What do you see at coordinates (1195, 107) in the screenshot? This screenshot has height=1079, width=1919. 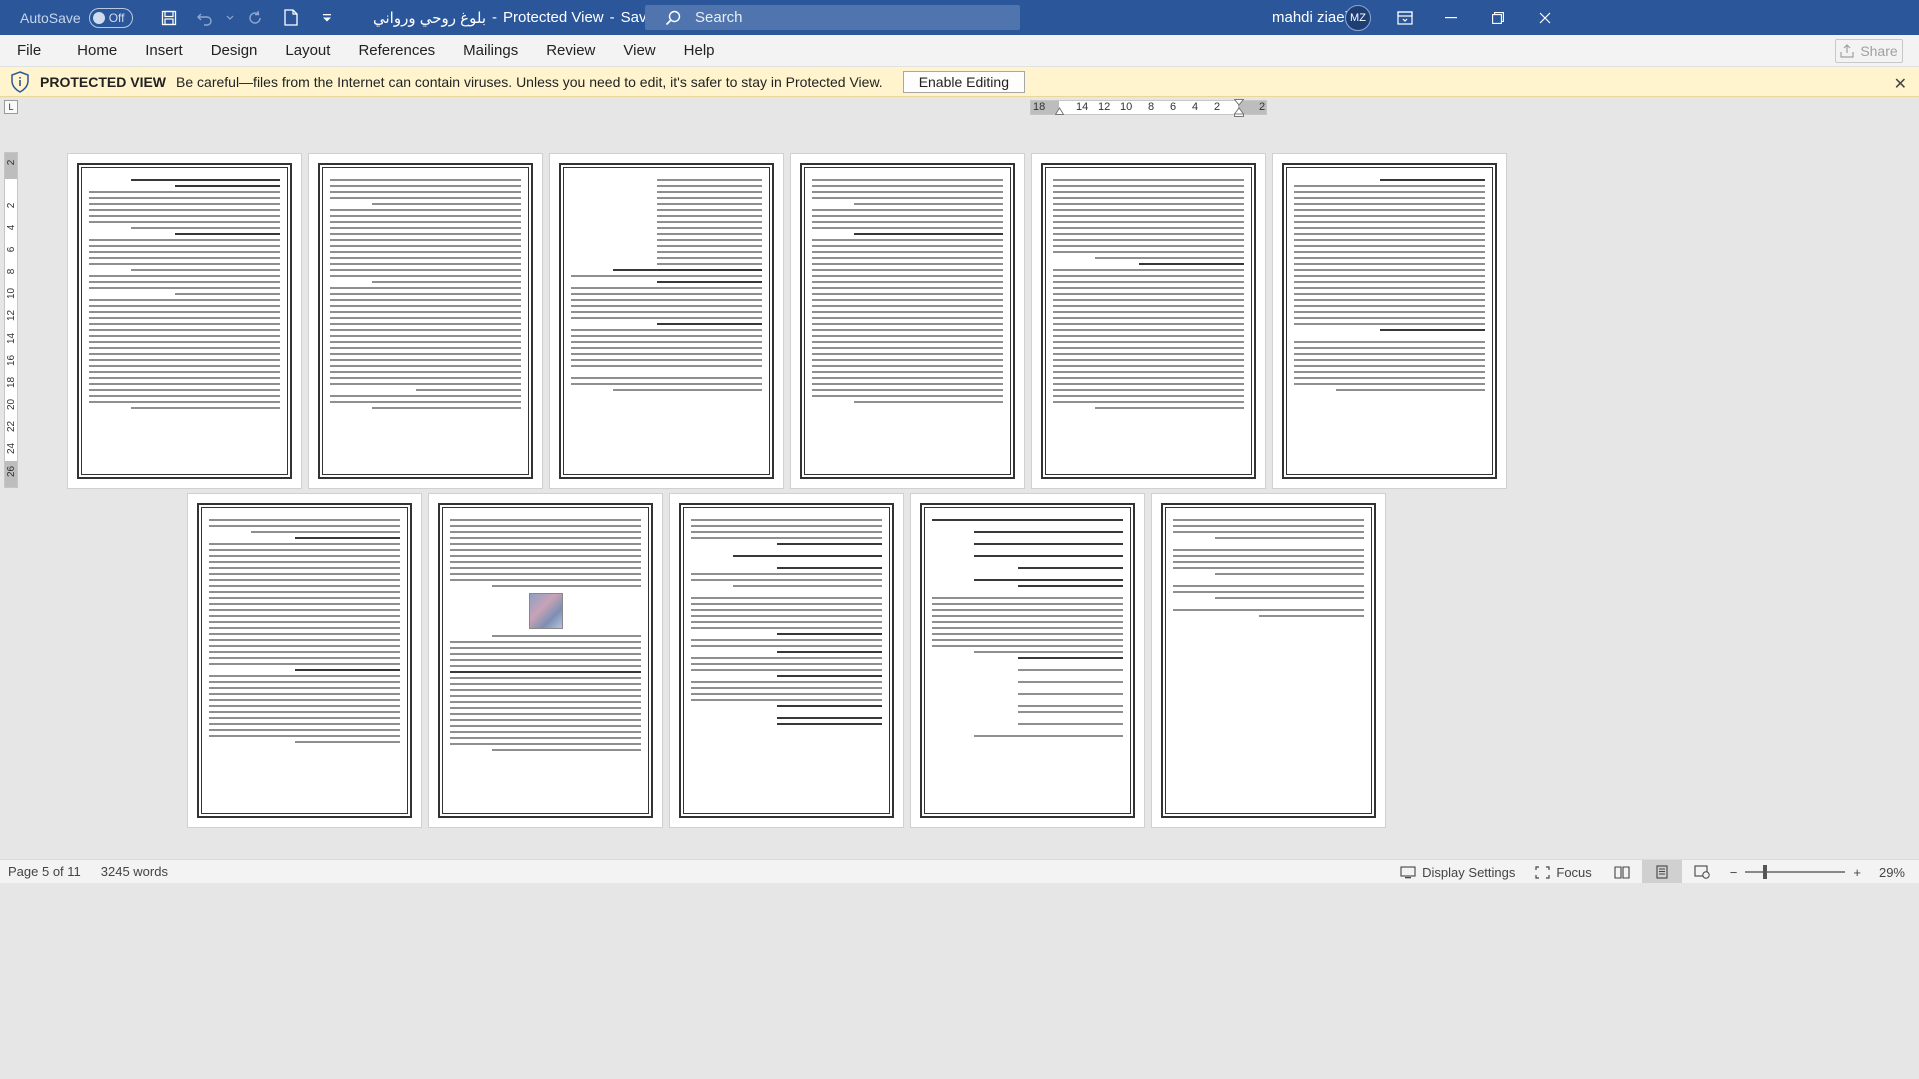 I see `ruler-tick: 4` at bounding box center [1195, 107].